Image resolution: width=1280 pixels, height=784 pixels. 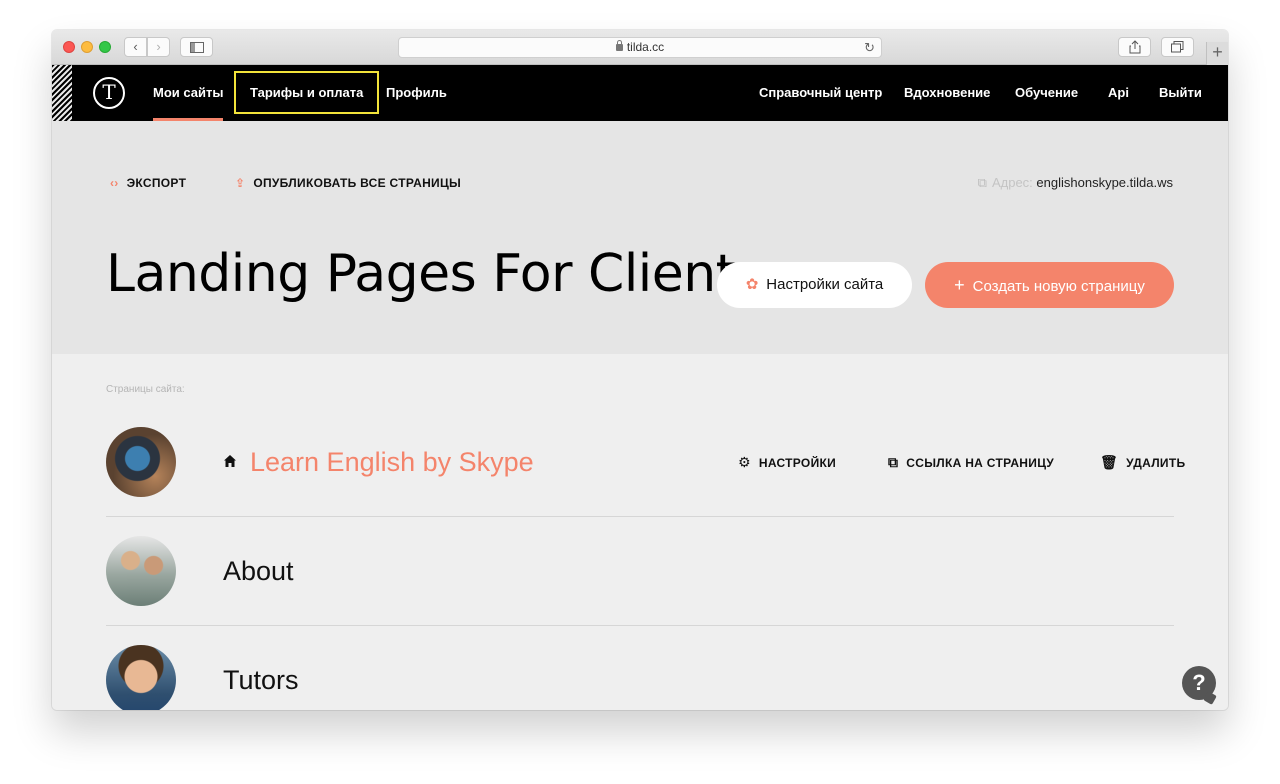 I want to click on share-icon, so click(x=1134, y=47).